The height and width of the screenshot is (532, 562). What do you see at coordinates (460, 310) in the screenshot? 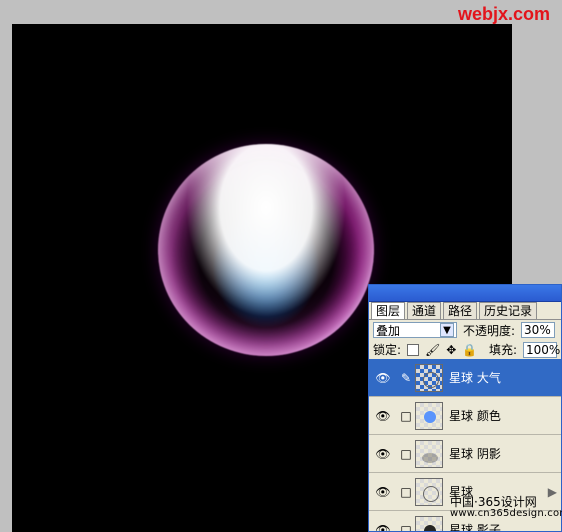
I see `tab-paths: 路径` at bounding box center [460, 310].